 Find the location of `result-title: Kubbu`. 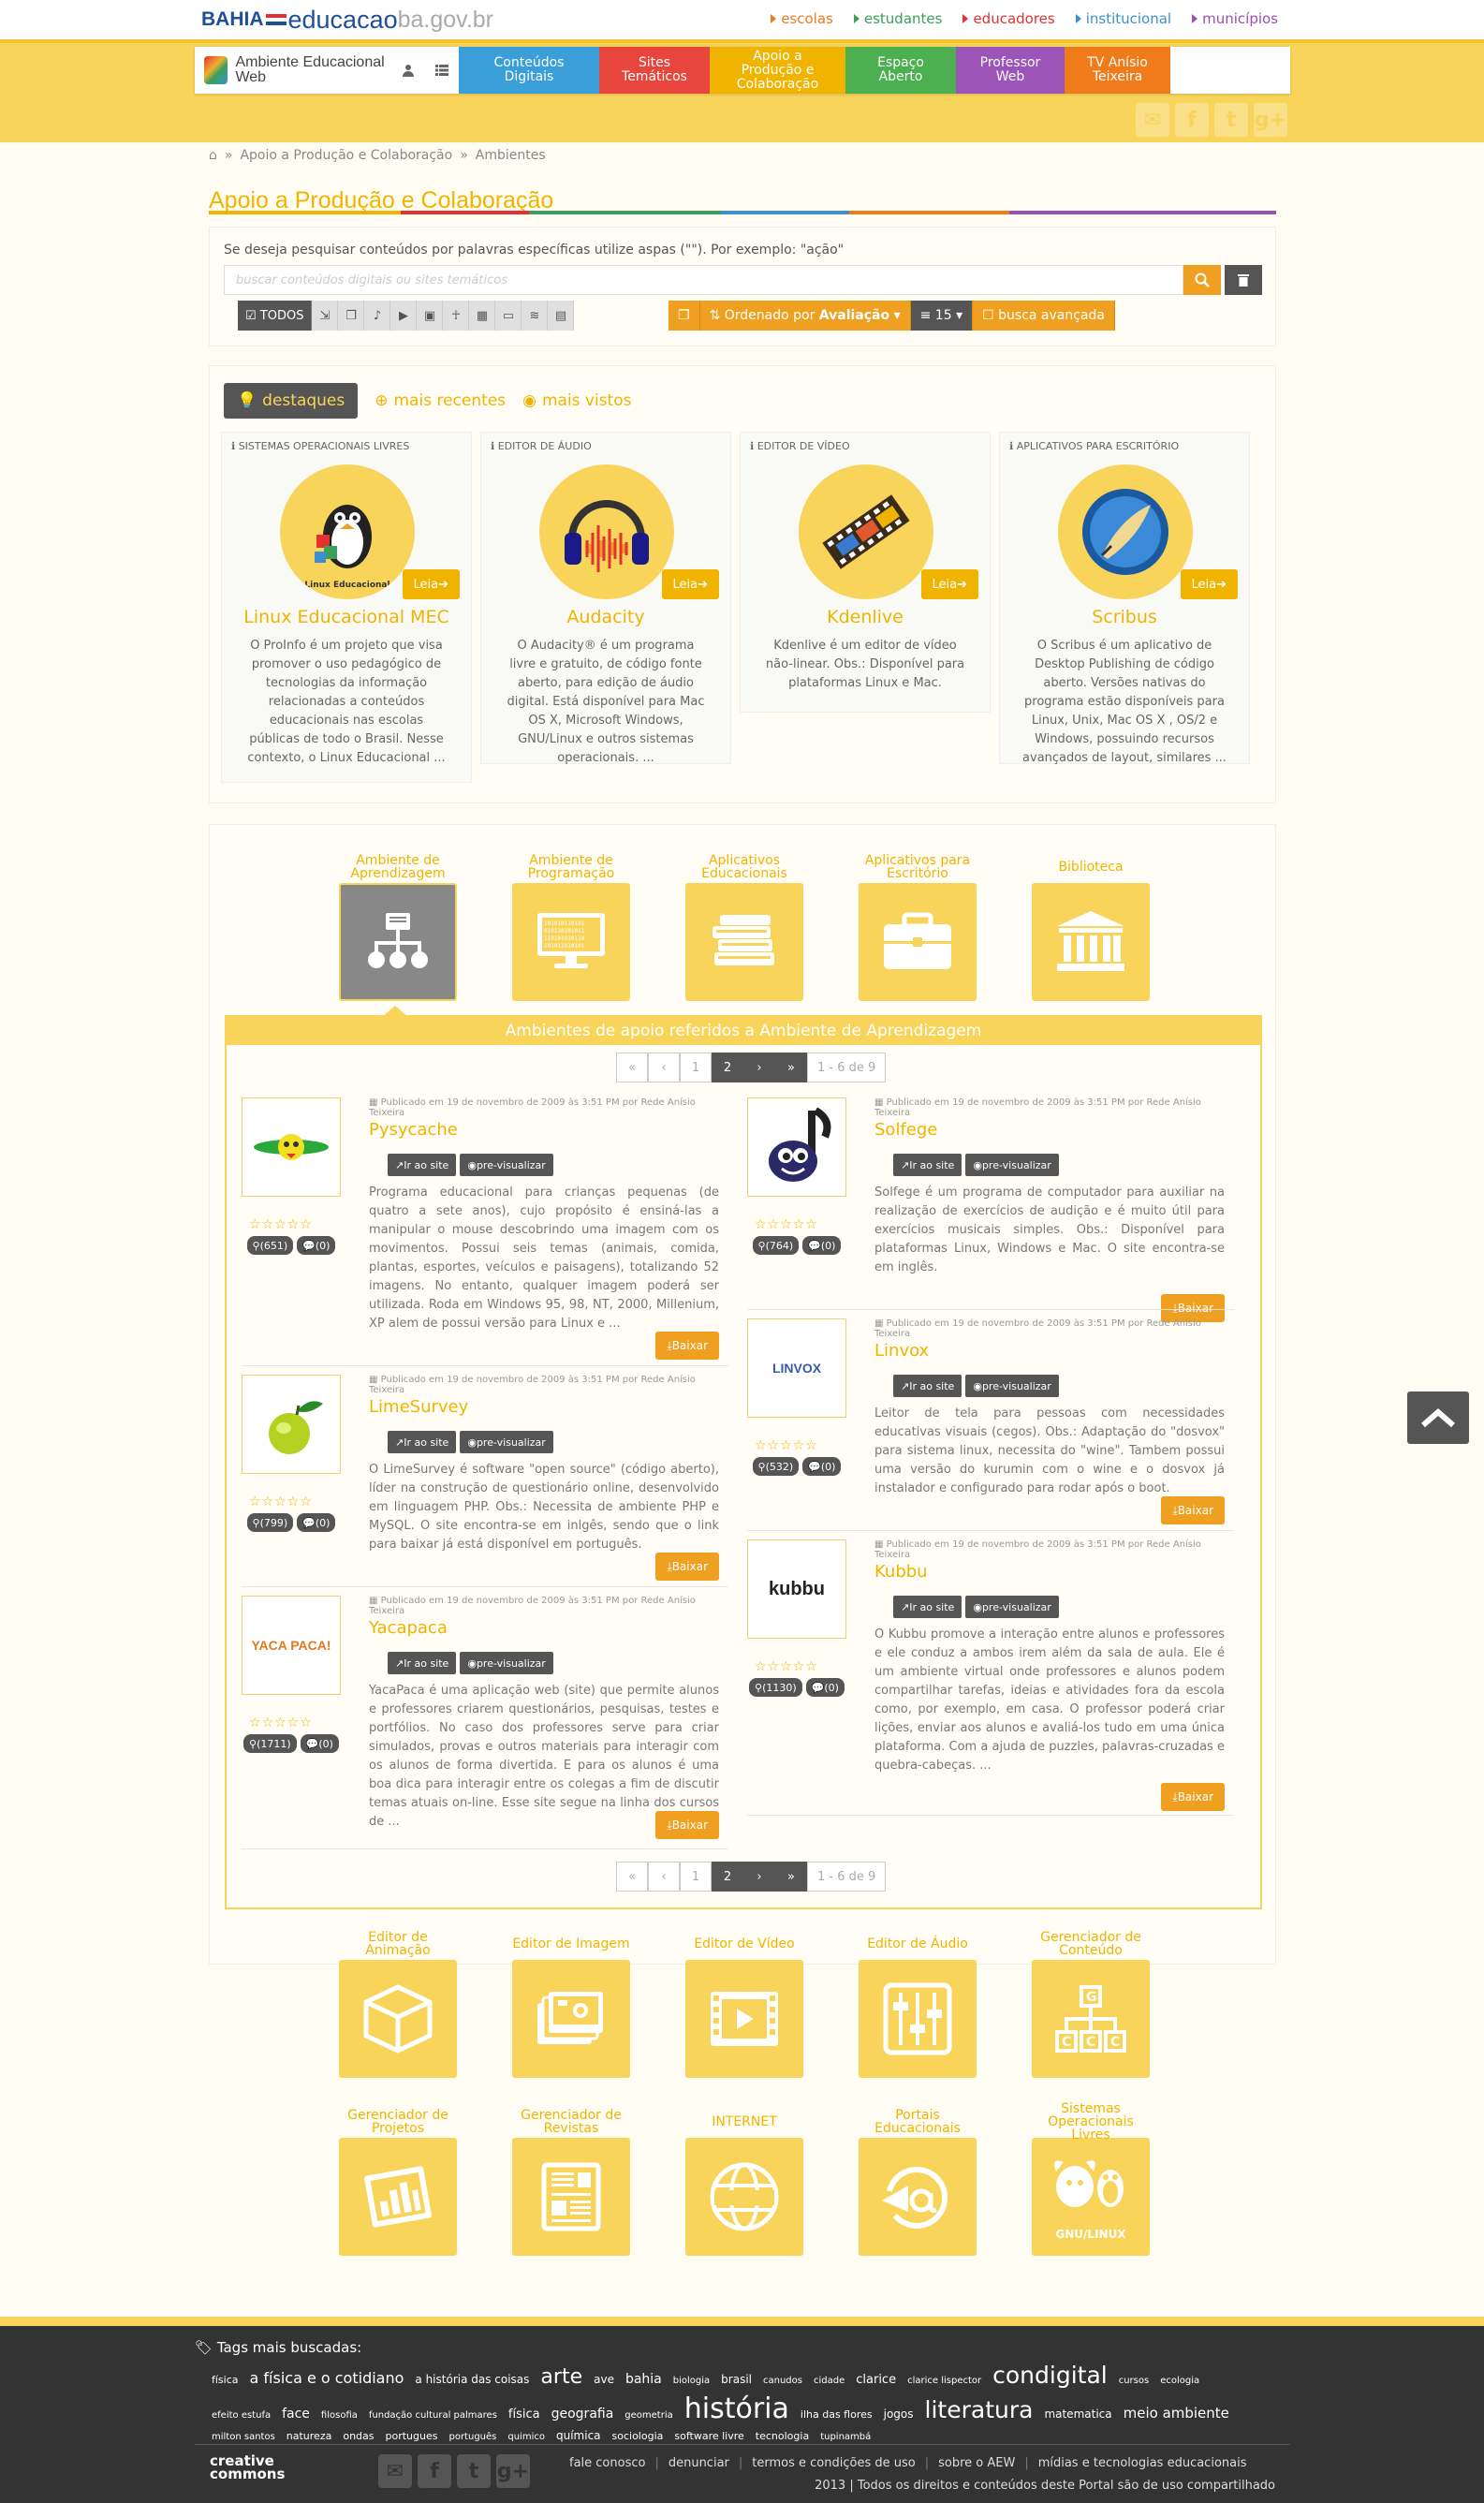

result-title: Kubbu is located at coordinates (901, 1572).